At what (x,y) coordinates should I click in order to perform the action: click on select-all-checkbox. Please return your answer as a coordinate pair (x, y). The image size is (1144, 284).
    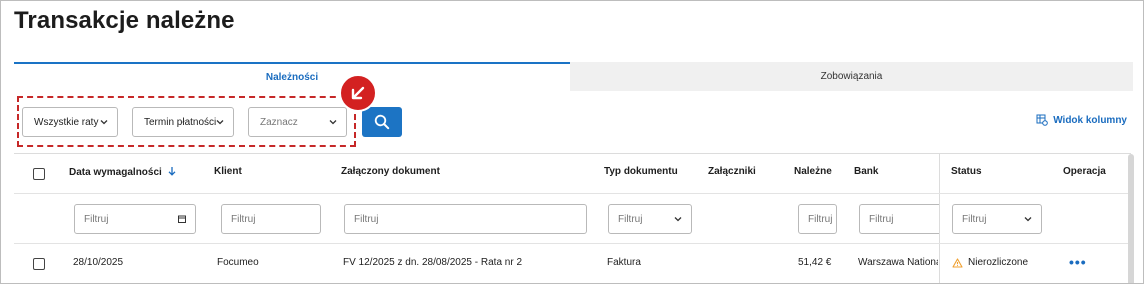
    Looking at the image, I should click on (39, 174).